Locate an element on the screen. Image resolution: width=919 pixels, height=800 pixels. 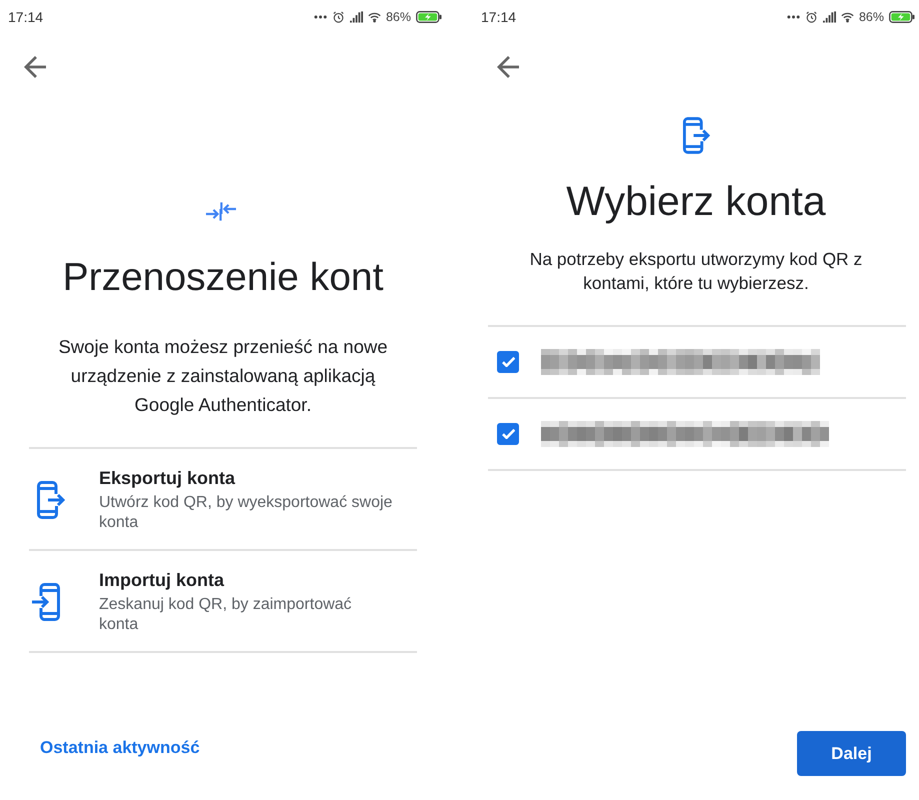
option-title: Importuj konta is located at coordinates (162, 580).